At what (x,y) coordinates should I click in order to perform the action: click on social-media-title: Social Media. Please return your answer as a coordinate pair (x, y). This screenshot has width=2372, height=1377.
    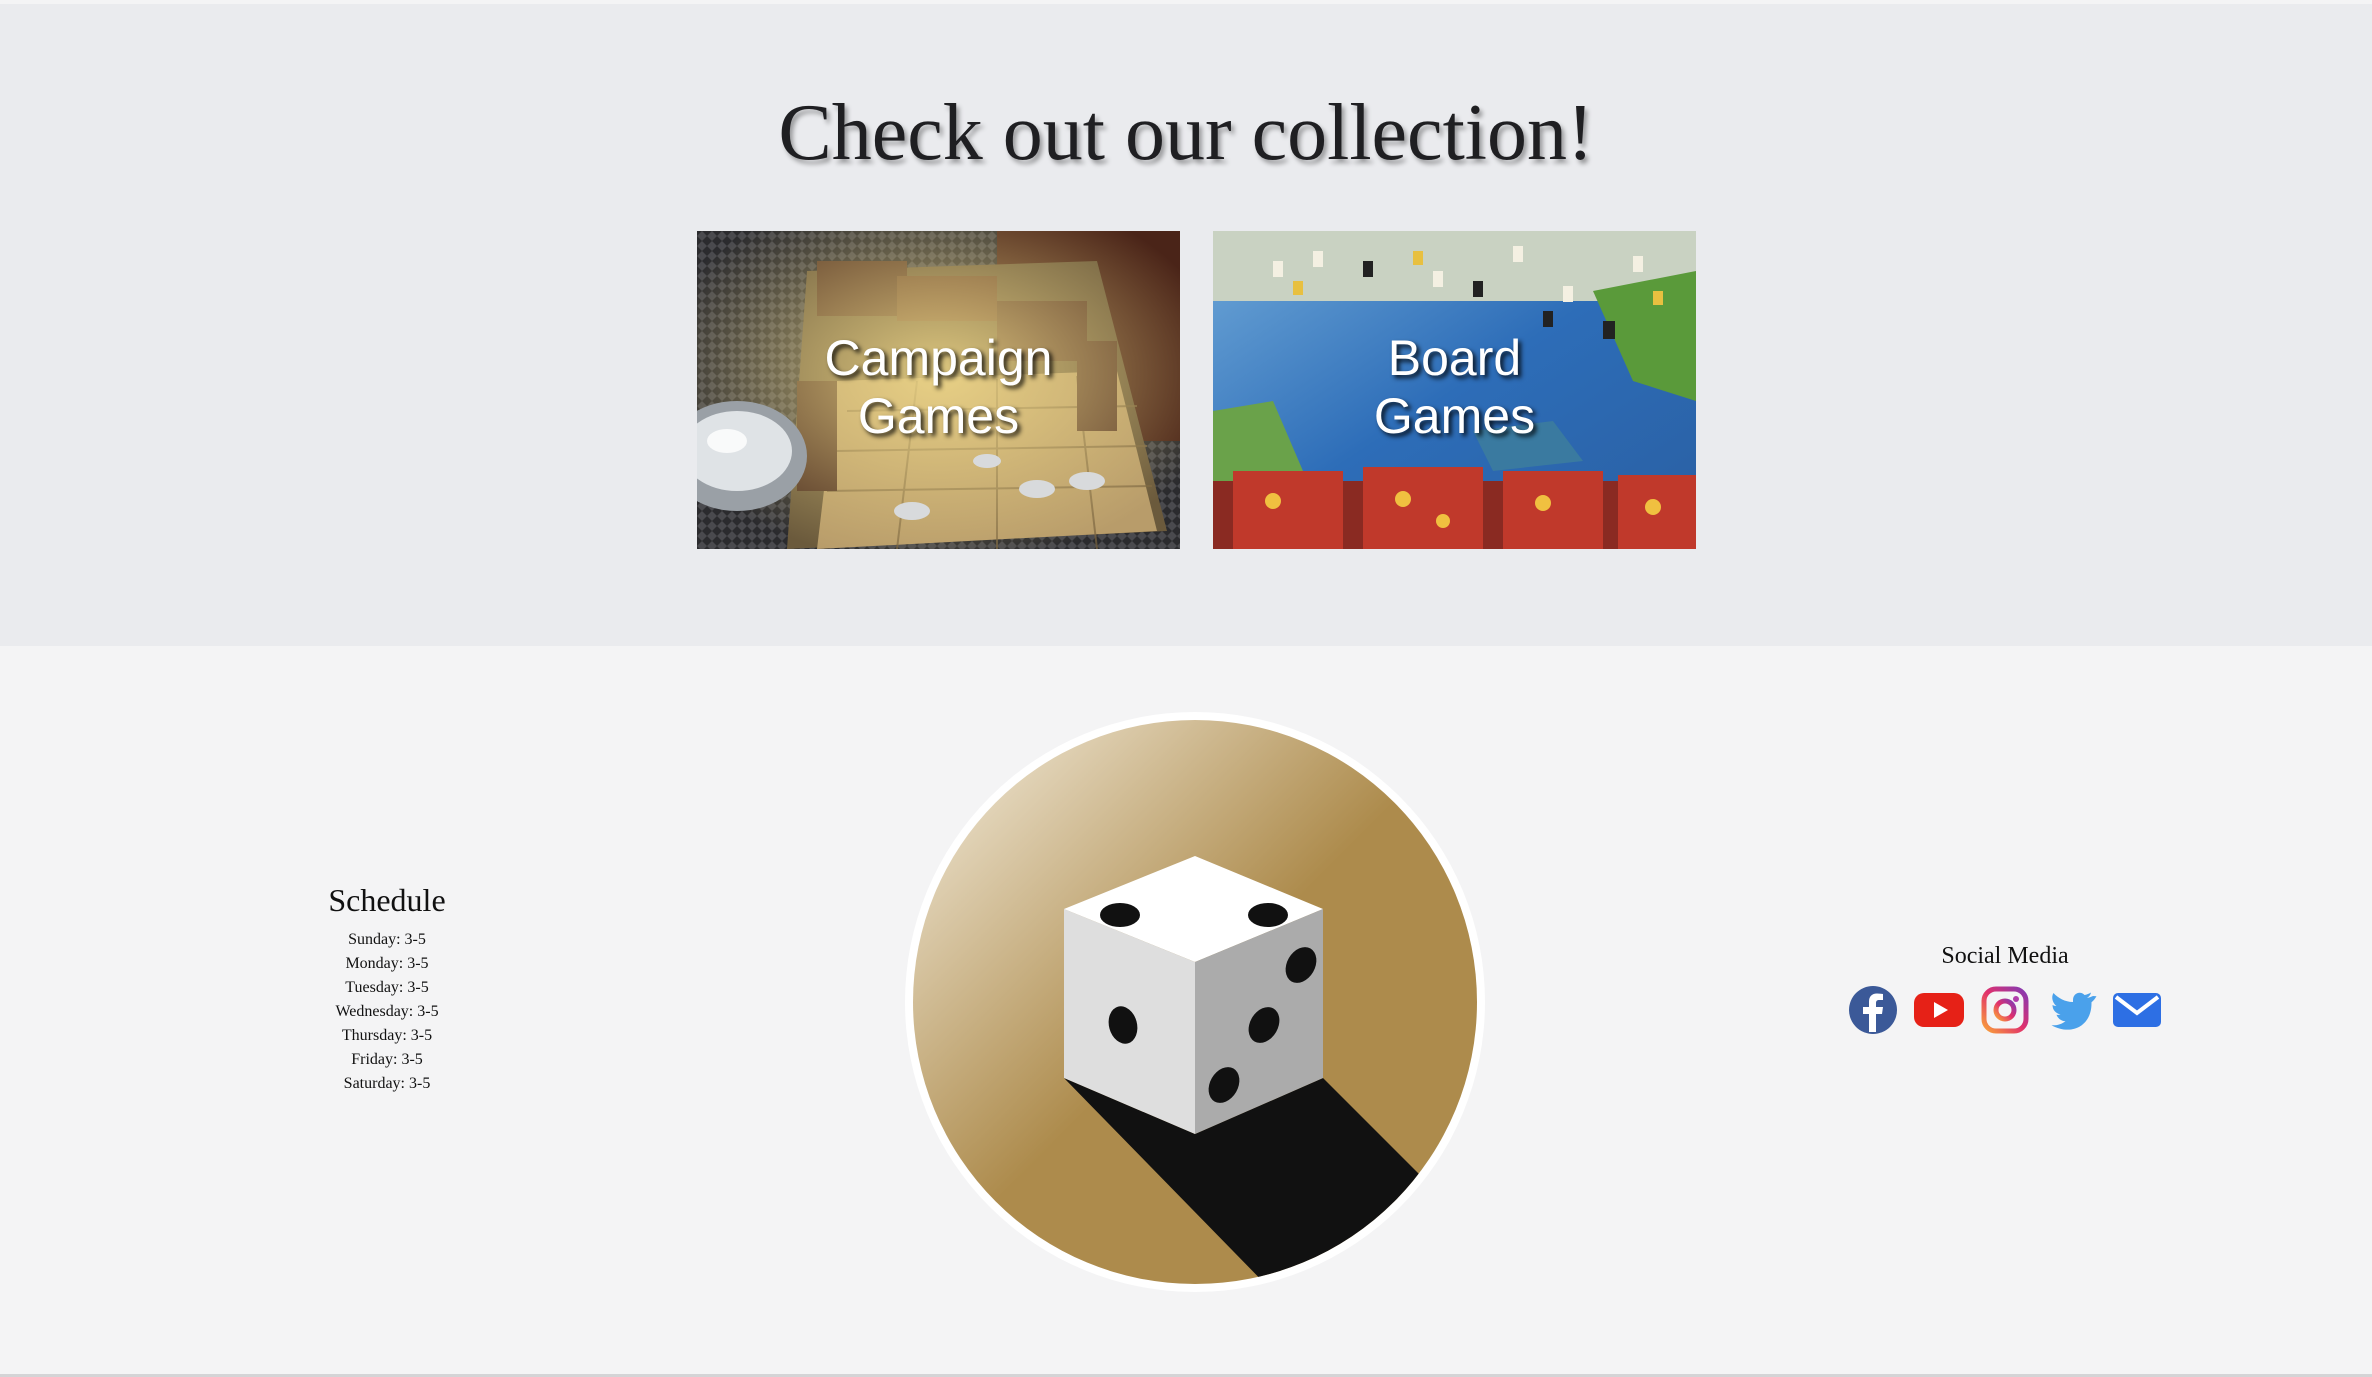
    Looking at the image, I should click on (2005, 956).